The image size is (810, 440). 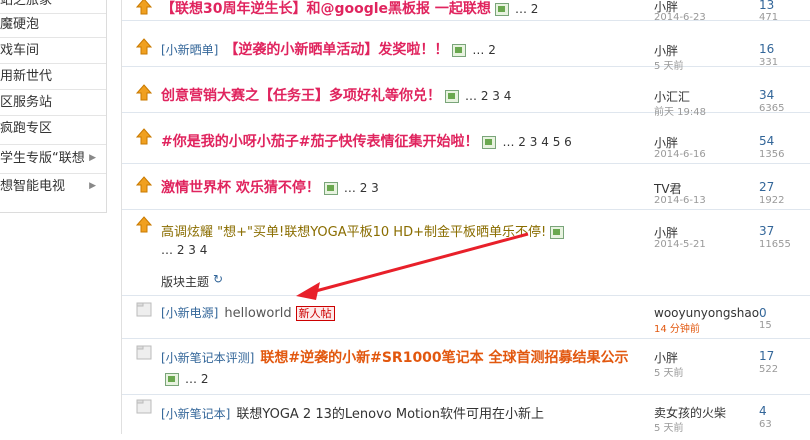 I want to click on sidebar-item-label: 学生专版“联想, so click(x=42, y=158).